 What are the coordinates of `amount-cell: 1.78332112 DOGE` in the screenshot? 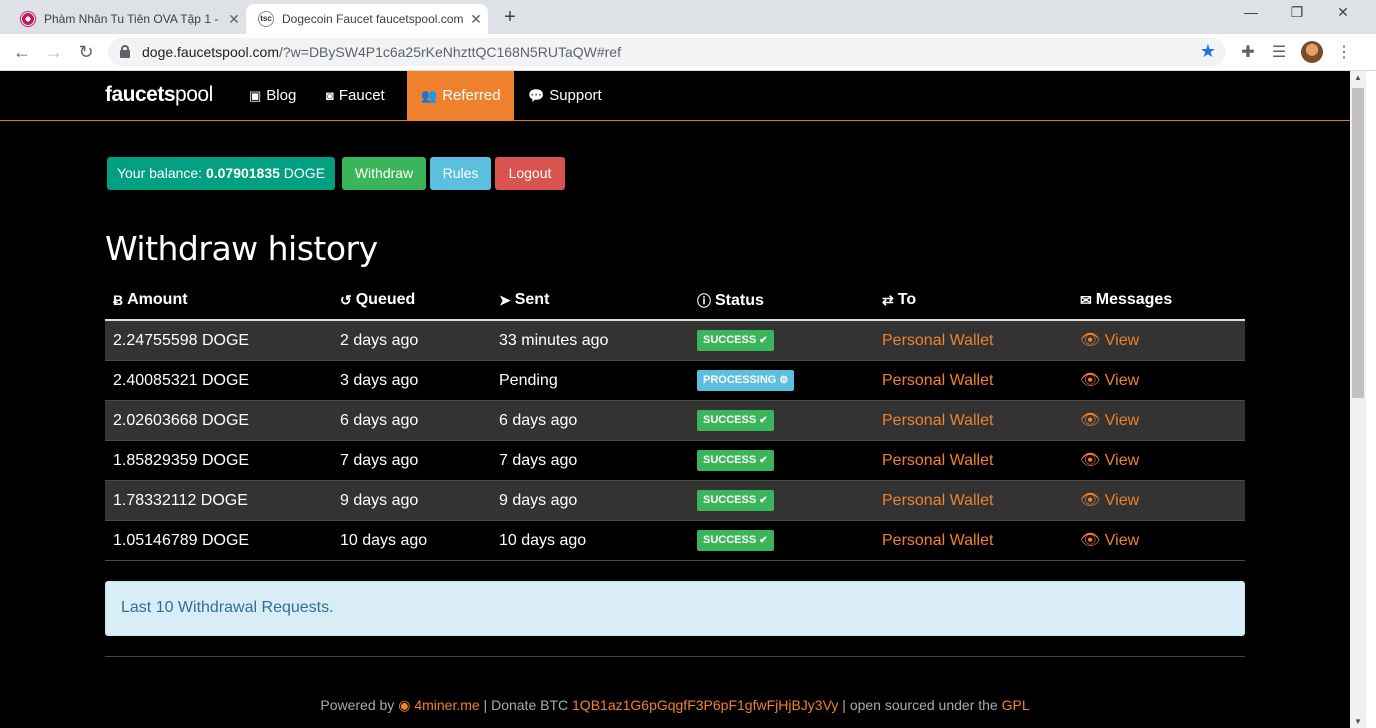 It's located at (180, 500).